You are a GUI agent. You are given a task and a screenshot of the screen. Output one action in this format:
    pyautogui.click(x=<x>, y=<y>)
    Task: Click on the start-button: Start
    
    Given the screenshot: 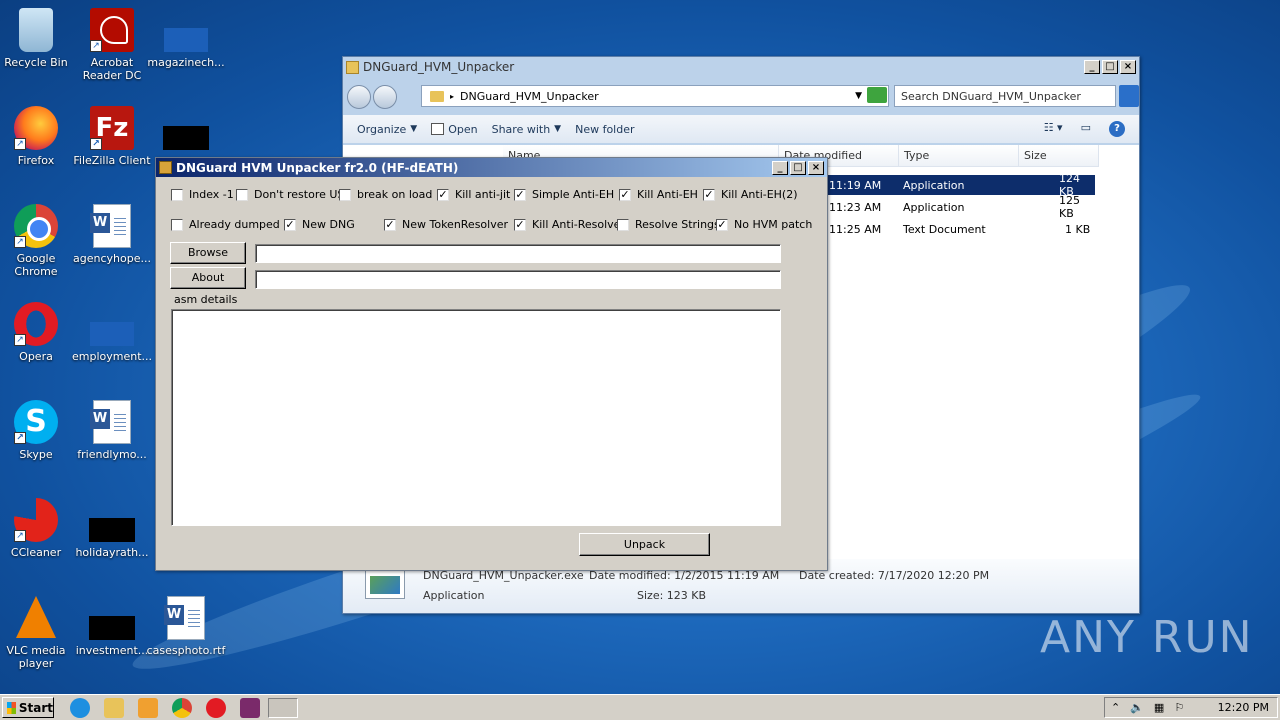 What is the action you would take?
    pyautogui.click(x=28, y=707)
    